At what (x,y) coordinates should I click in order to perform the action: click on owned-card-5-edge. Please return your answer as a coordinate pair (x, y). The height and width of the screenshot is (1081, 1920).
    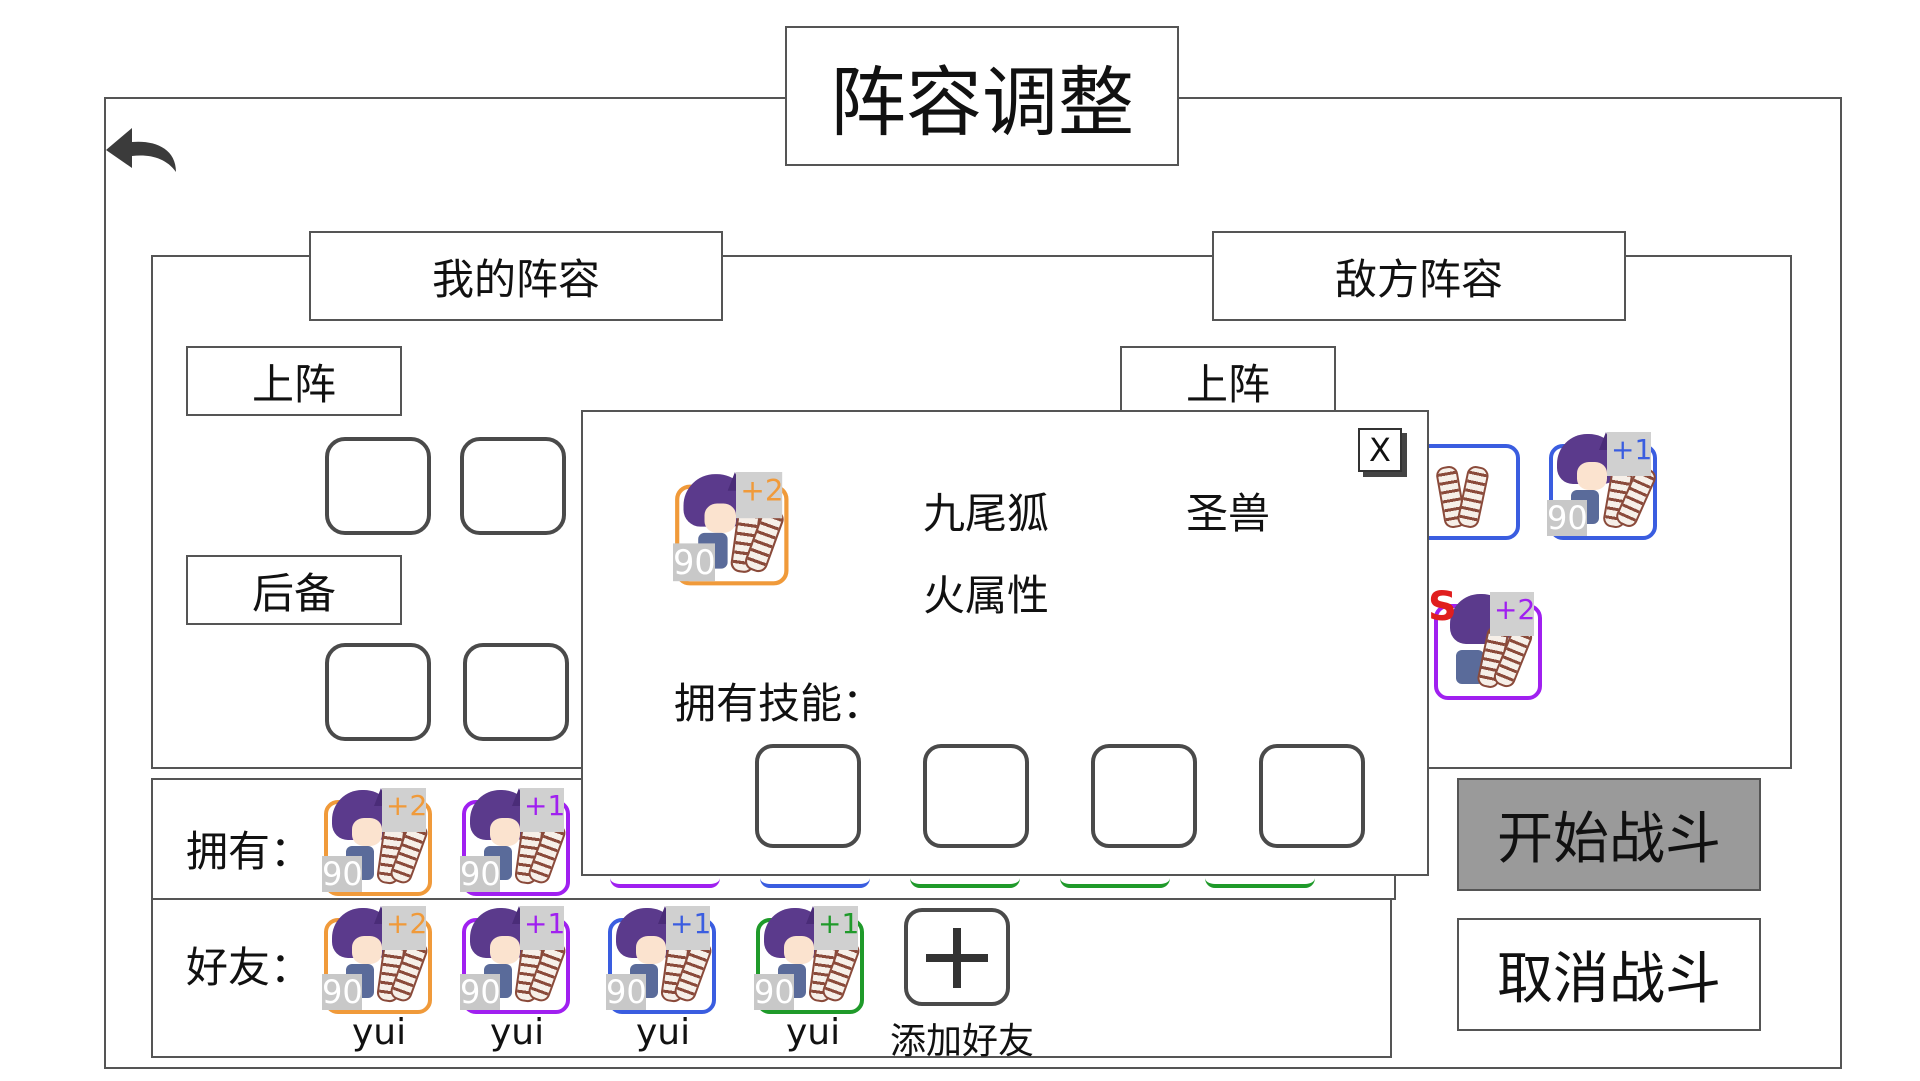
    Looking at the image, I should click on (965, 883).